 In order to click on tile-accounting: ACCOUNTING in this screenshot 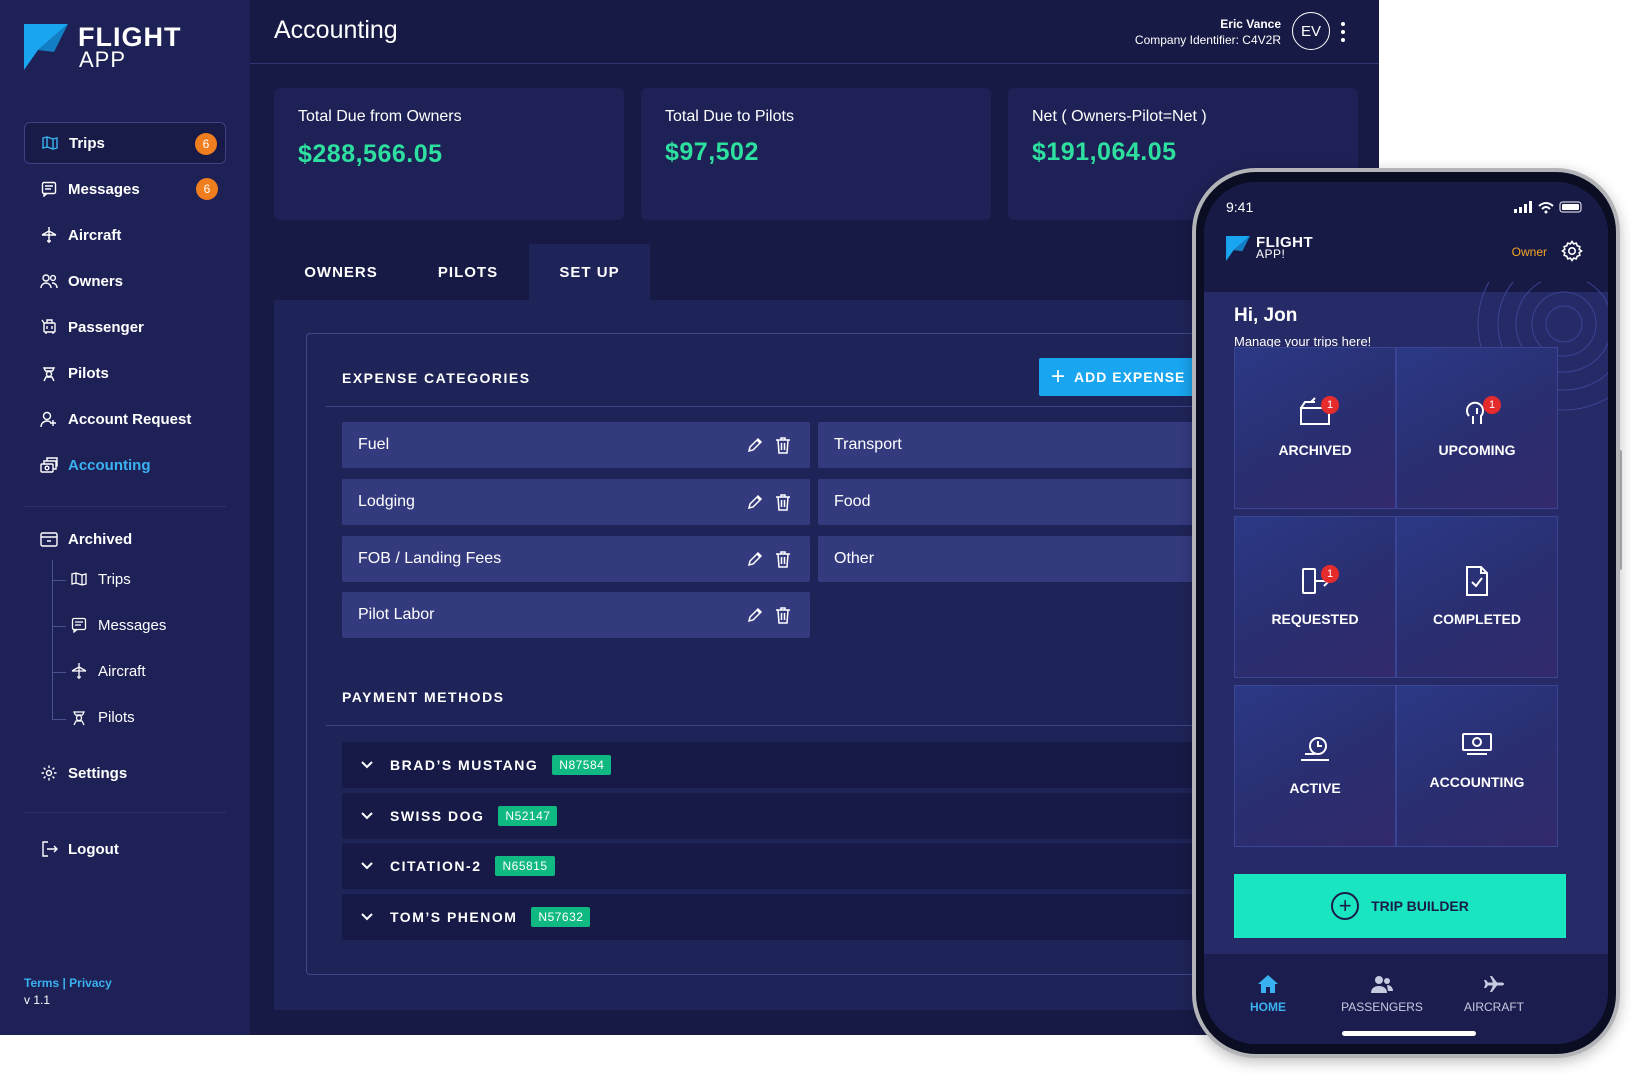, I will do `click(1477, 766)`.